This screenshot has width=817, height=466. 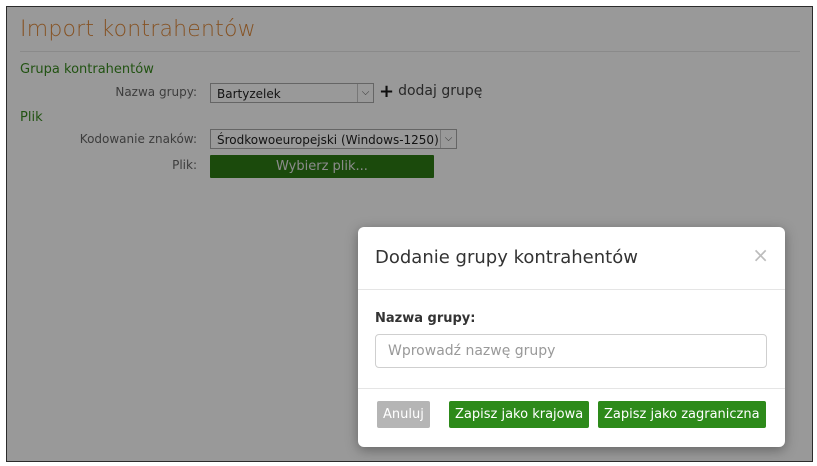 What do you see at coordinates (506, 257) in the screenshot?
I see `dialog-title: Dodanie grupy kontrahentów` at bounding box center [506, 257].